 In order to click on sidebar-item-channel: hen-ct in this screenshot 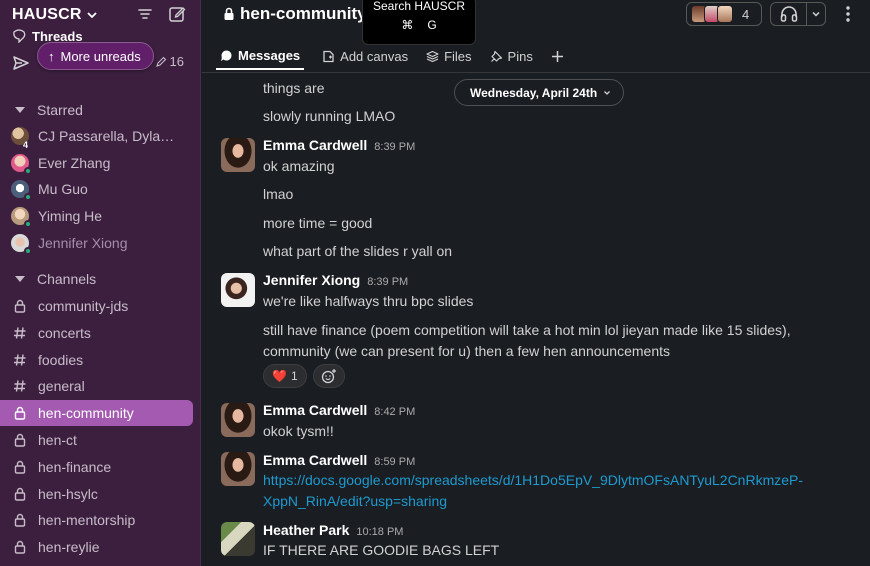, I will do `click(100, 440)`.